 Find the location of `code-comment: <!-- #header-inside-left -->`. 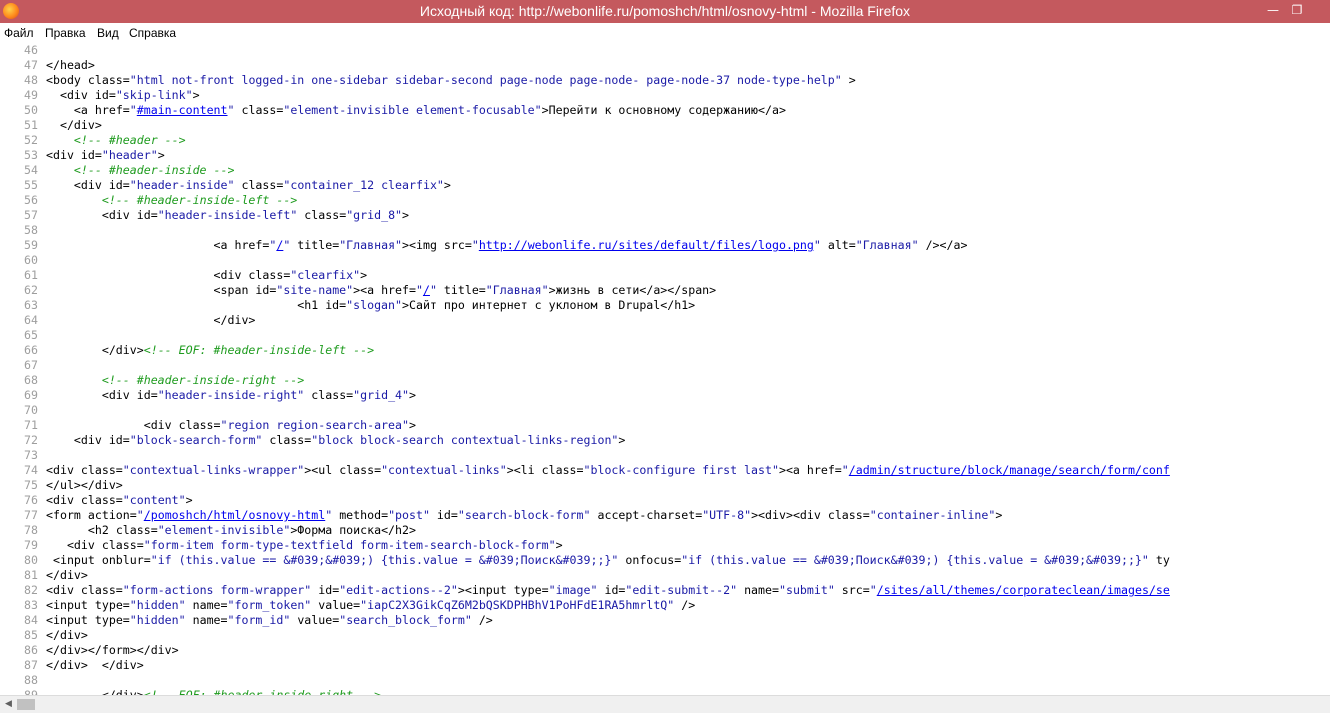

code-comment: <!-- #header-inside-left --> is located at coordinates (199, 200).